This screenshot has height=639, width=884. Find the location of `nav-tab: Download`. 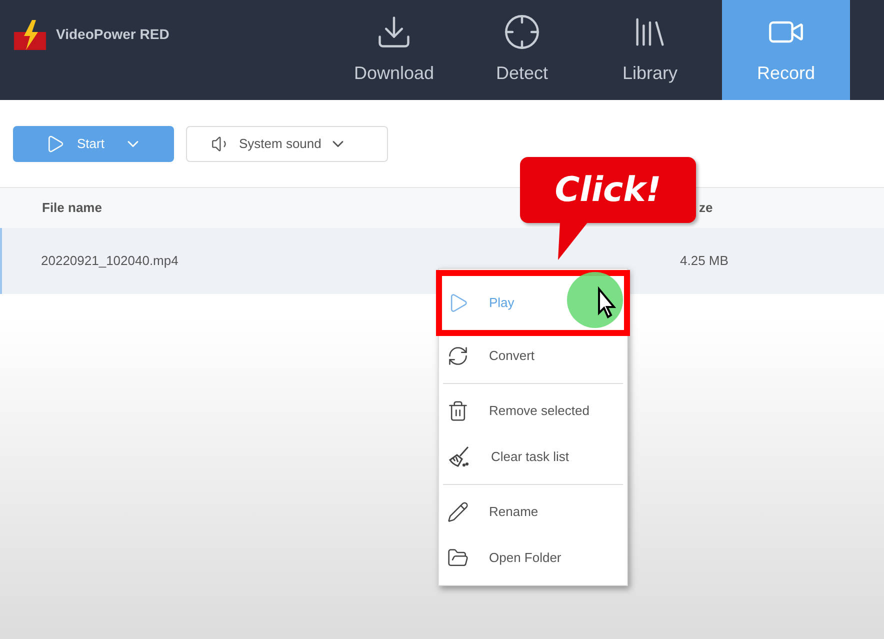

nav-tab: Download is located at coordinates (394, 50).